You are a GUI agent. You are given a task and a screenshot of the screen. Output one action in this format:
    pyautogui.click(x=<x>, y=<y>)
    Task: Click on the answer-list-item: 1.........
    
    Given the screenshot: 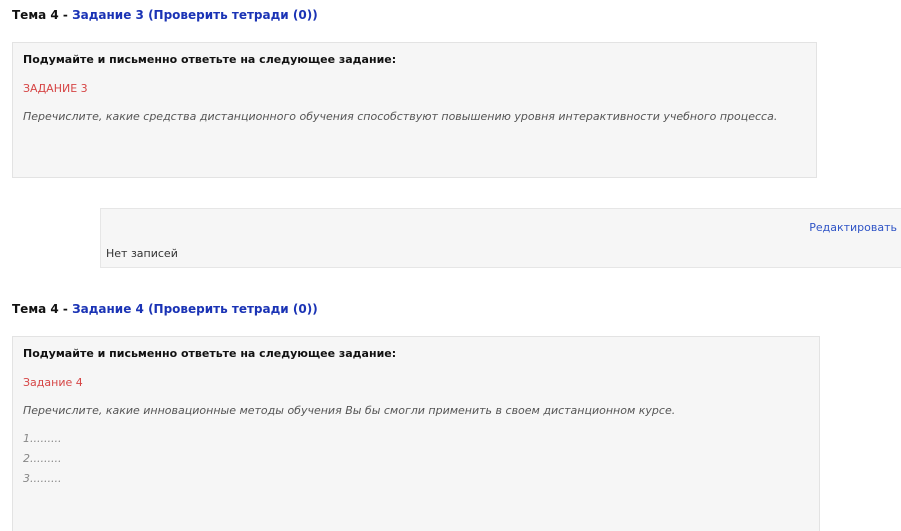 What is the action you would take?
    pyautogui.click(x=42, y=438)
    